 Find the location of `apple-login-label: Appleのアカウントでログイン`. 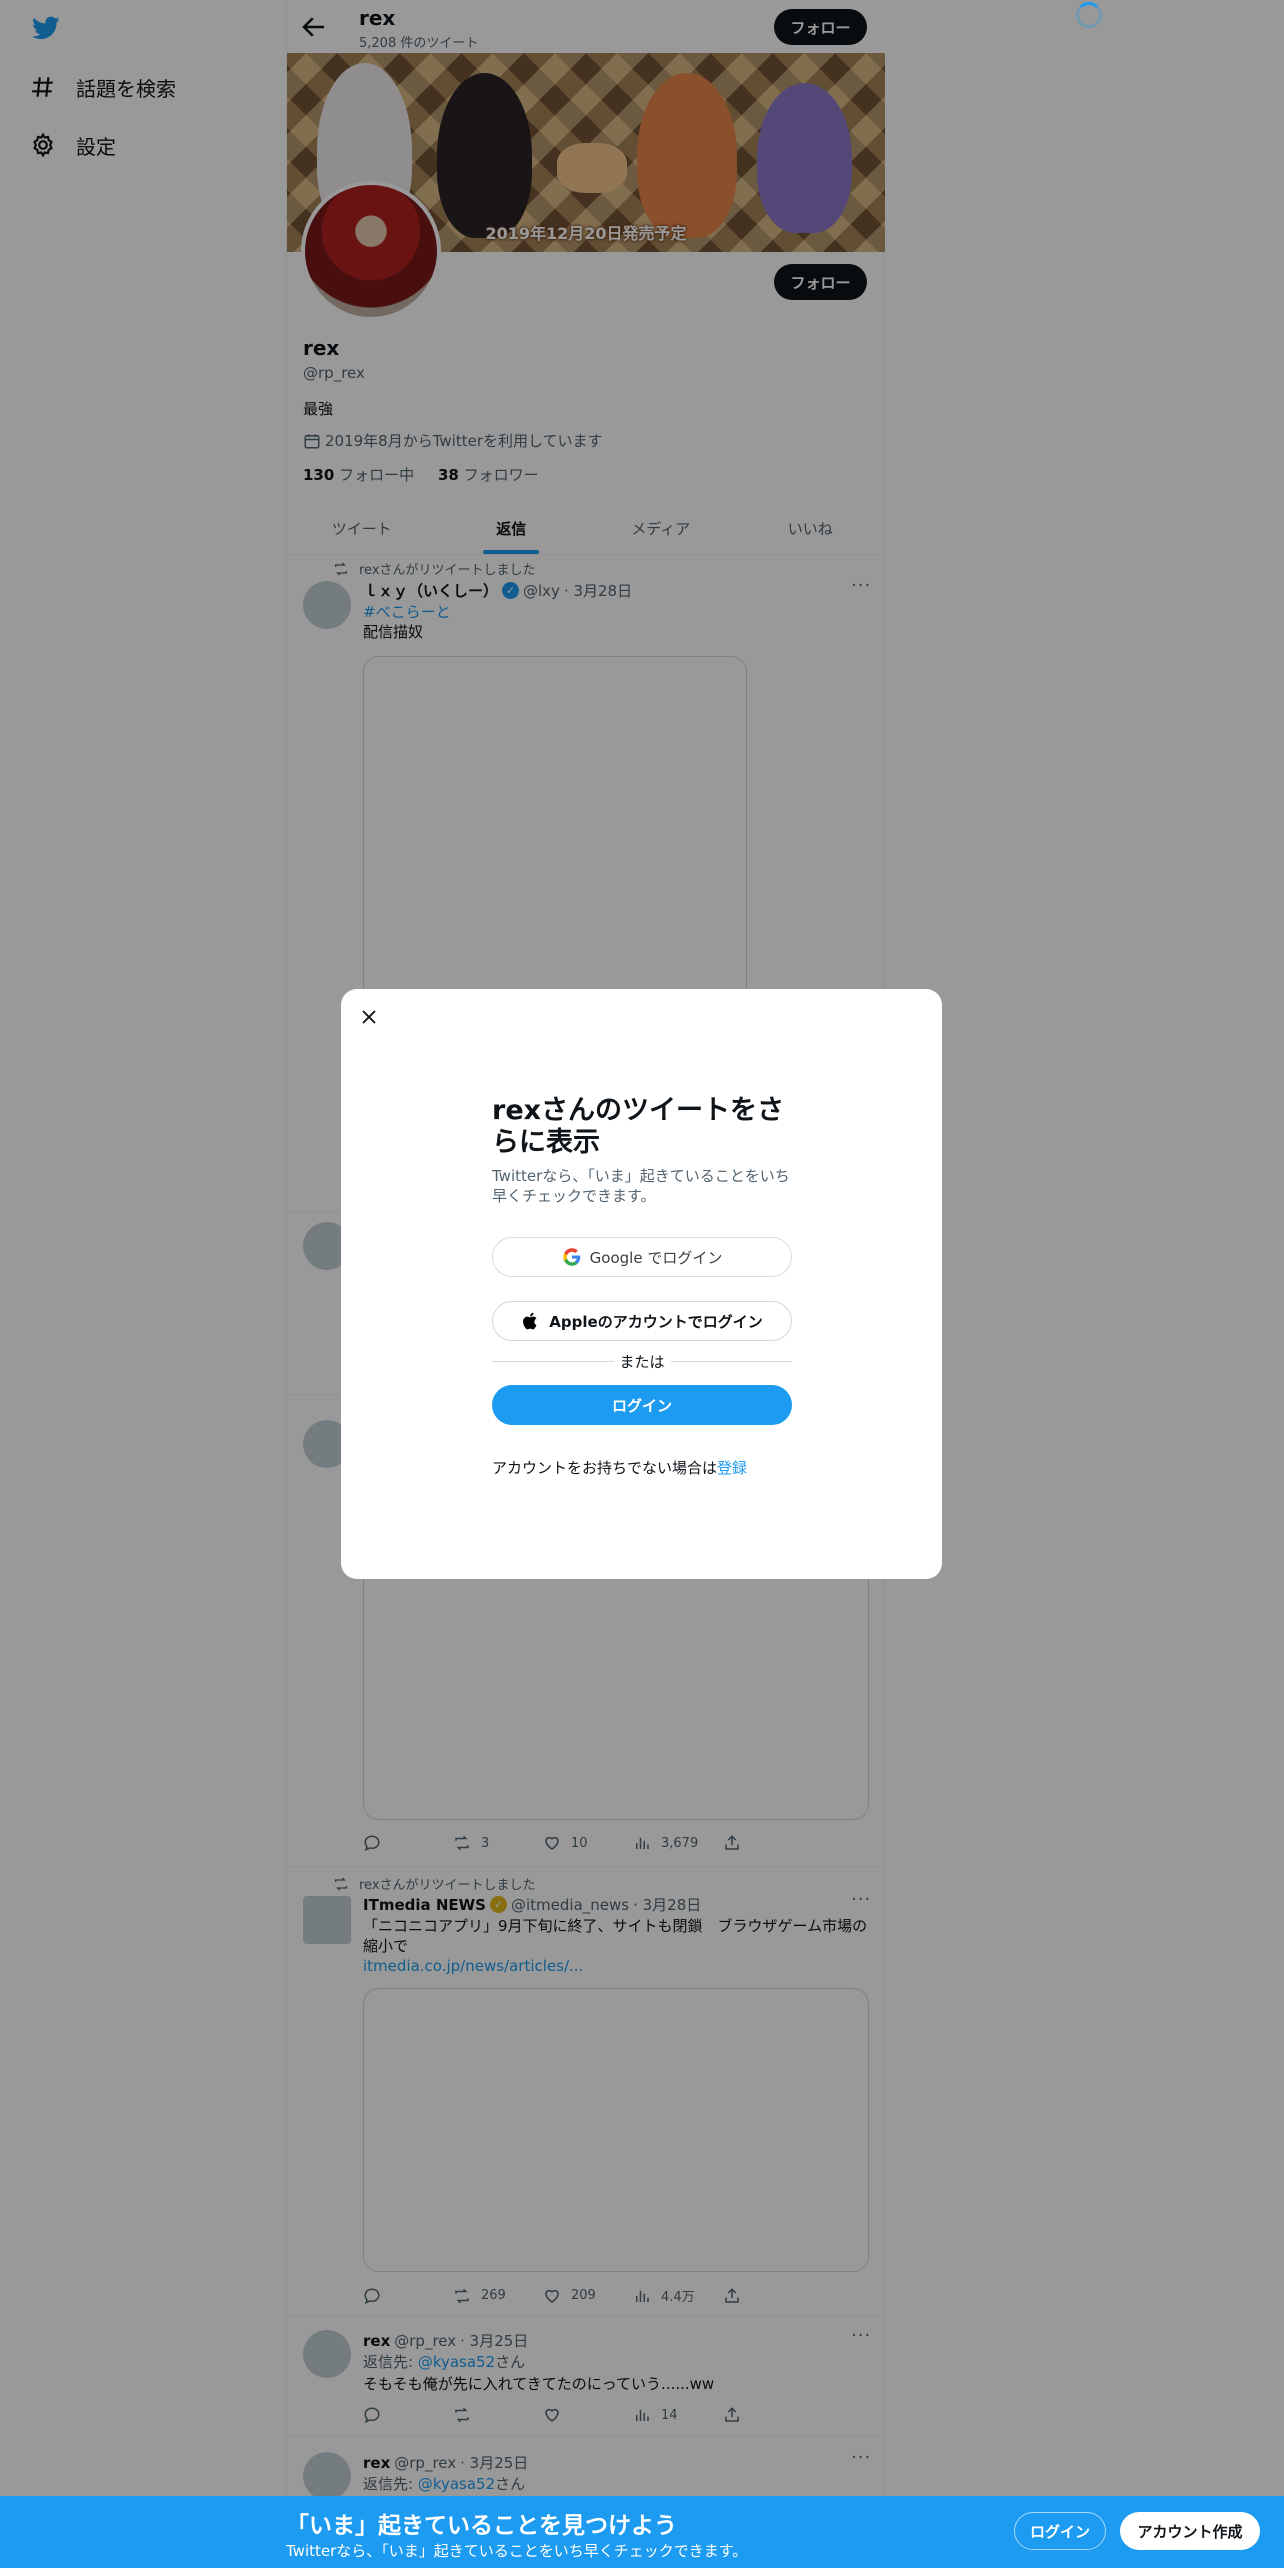

apple-login-label: Appleのアカウントでログイン is located at coordinates (656, 1321).